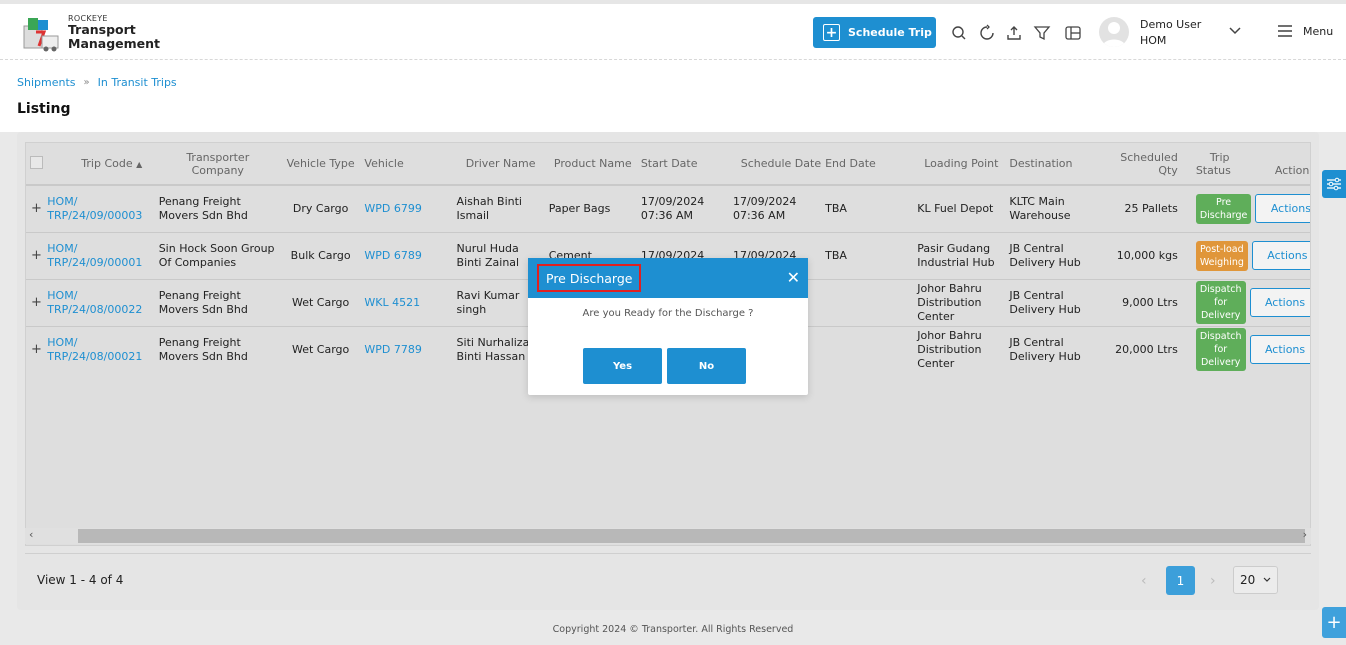 This screenshot has width=1346, height=645. Describe the element at coordinates (589, 278) in the screenshot. I see `dialog-title: Pre Discharge` at that location.